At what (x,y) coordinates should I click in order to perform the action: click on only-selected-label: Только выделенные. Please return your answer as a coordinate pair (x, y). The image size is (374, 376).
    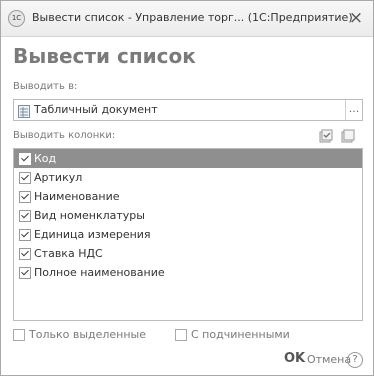
    Looking at the image, I should click on (88, 334).